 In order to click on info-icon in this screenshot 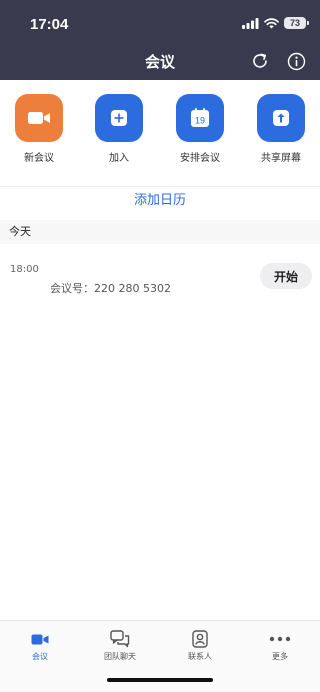, I will do `click(296, 61)`.